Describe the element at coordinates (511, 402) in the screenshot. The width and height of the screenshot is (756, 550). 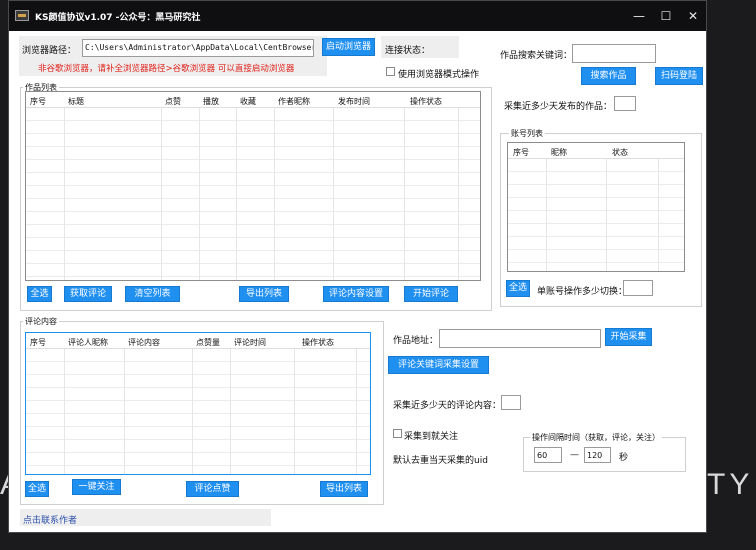
I see `recent-comment-days-input` at that location.